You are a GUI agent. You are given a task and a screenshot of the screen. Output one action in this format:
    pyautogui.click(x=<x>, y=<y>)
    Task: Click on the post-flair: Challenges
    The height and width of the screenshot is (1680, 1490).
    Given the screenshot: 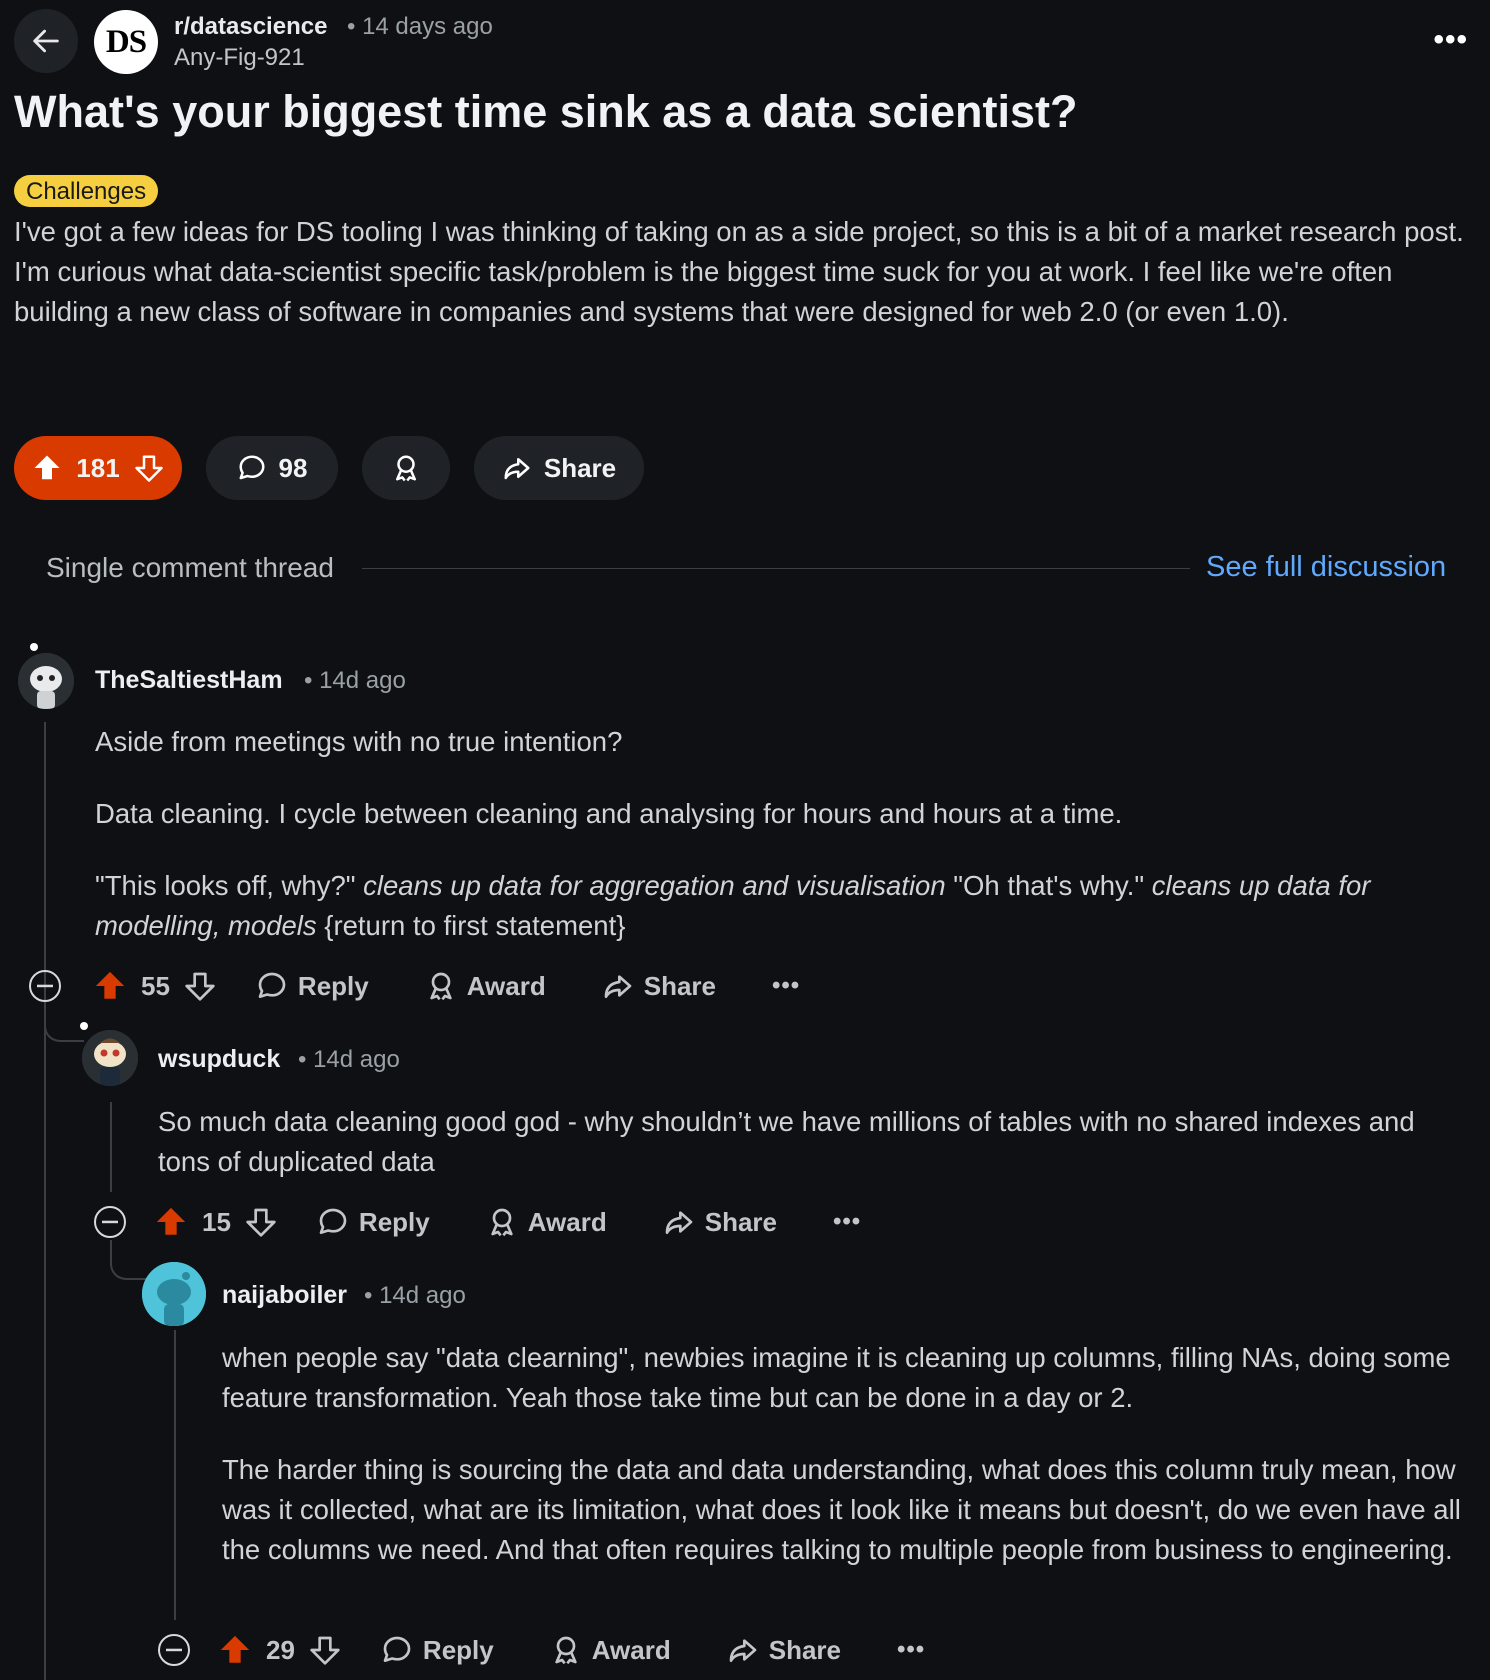 What is the action you would take?
    pyautogui.click(x=86, y=191)
    